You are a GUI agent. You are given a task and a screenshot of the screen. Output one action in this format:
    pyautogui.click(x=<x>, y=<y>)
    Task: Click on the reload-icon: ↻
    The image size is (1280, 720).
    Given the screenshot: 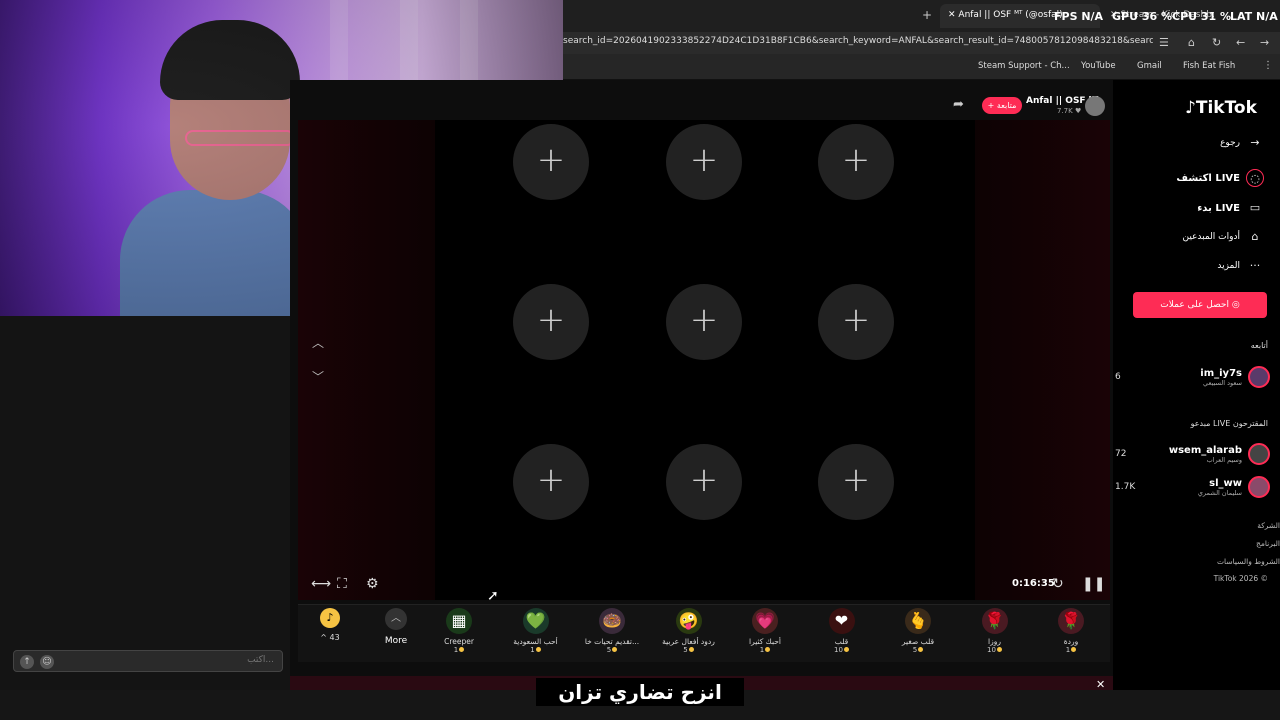 What is the action you would take?
    pyautogui.click(x=1216, y=42)
    